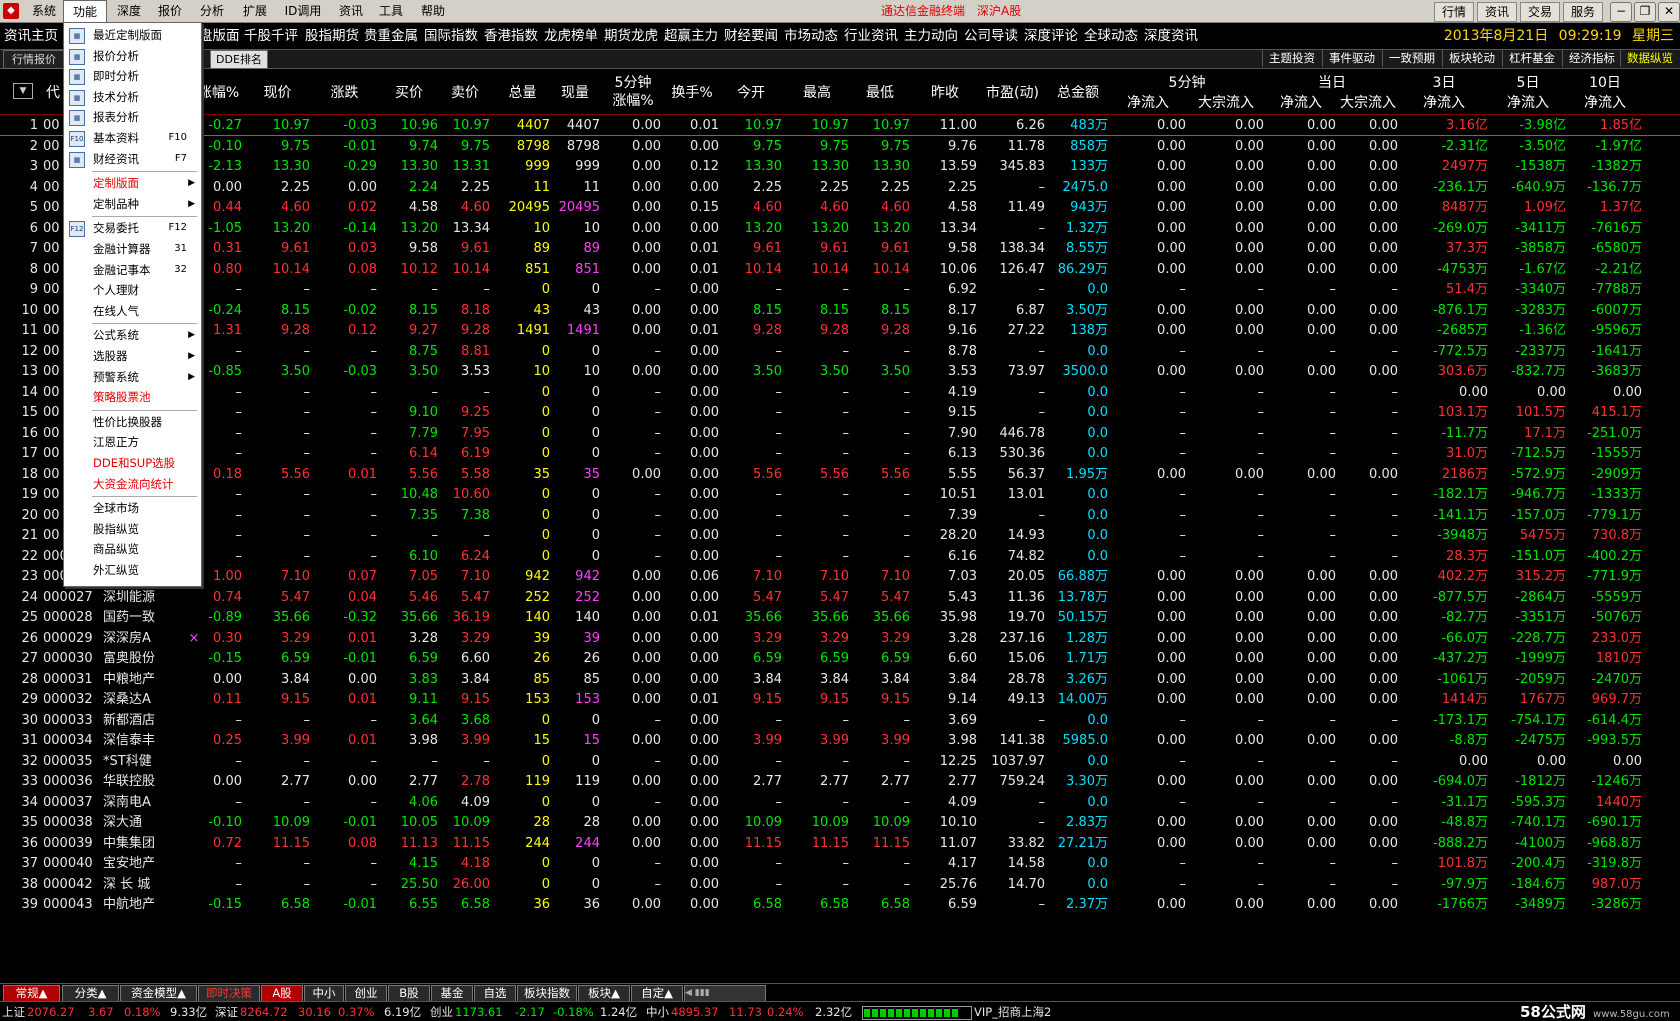 The width and height of the screenshot is (1680, 1021). What do you see at coordinates (132, 335) in the screenshot?
I see `dropdown-item: 公式系统 ▶` at bounding box center [132, 335].